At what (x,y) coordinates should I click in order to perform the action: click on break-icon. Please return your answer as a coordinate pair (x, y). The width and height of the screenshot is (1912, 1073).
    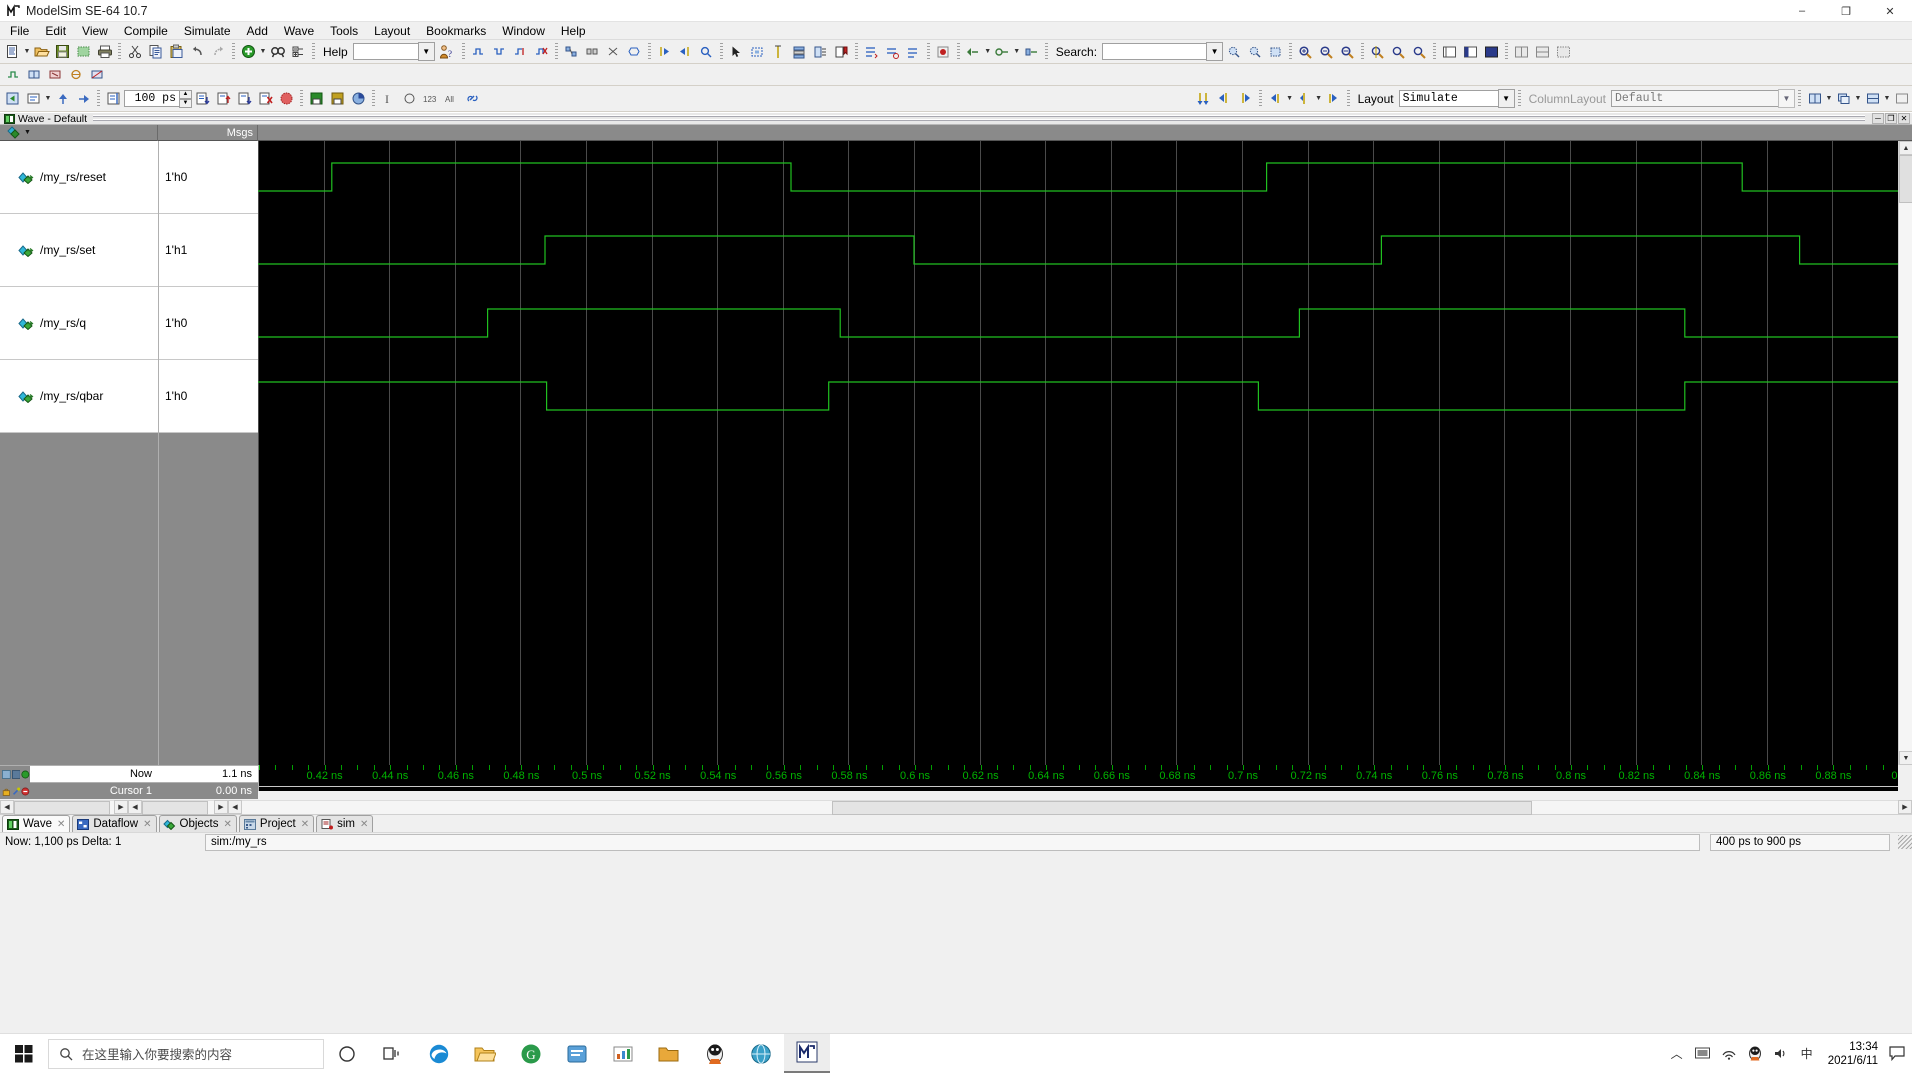
    Looking at the image, I should click on (265, 99).